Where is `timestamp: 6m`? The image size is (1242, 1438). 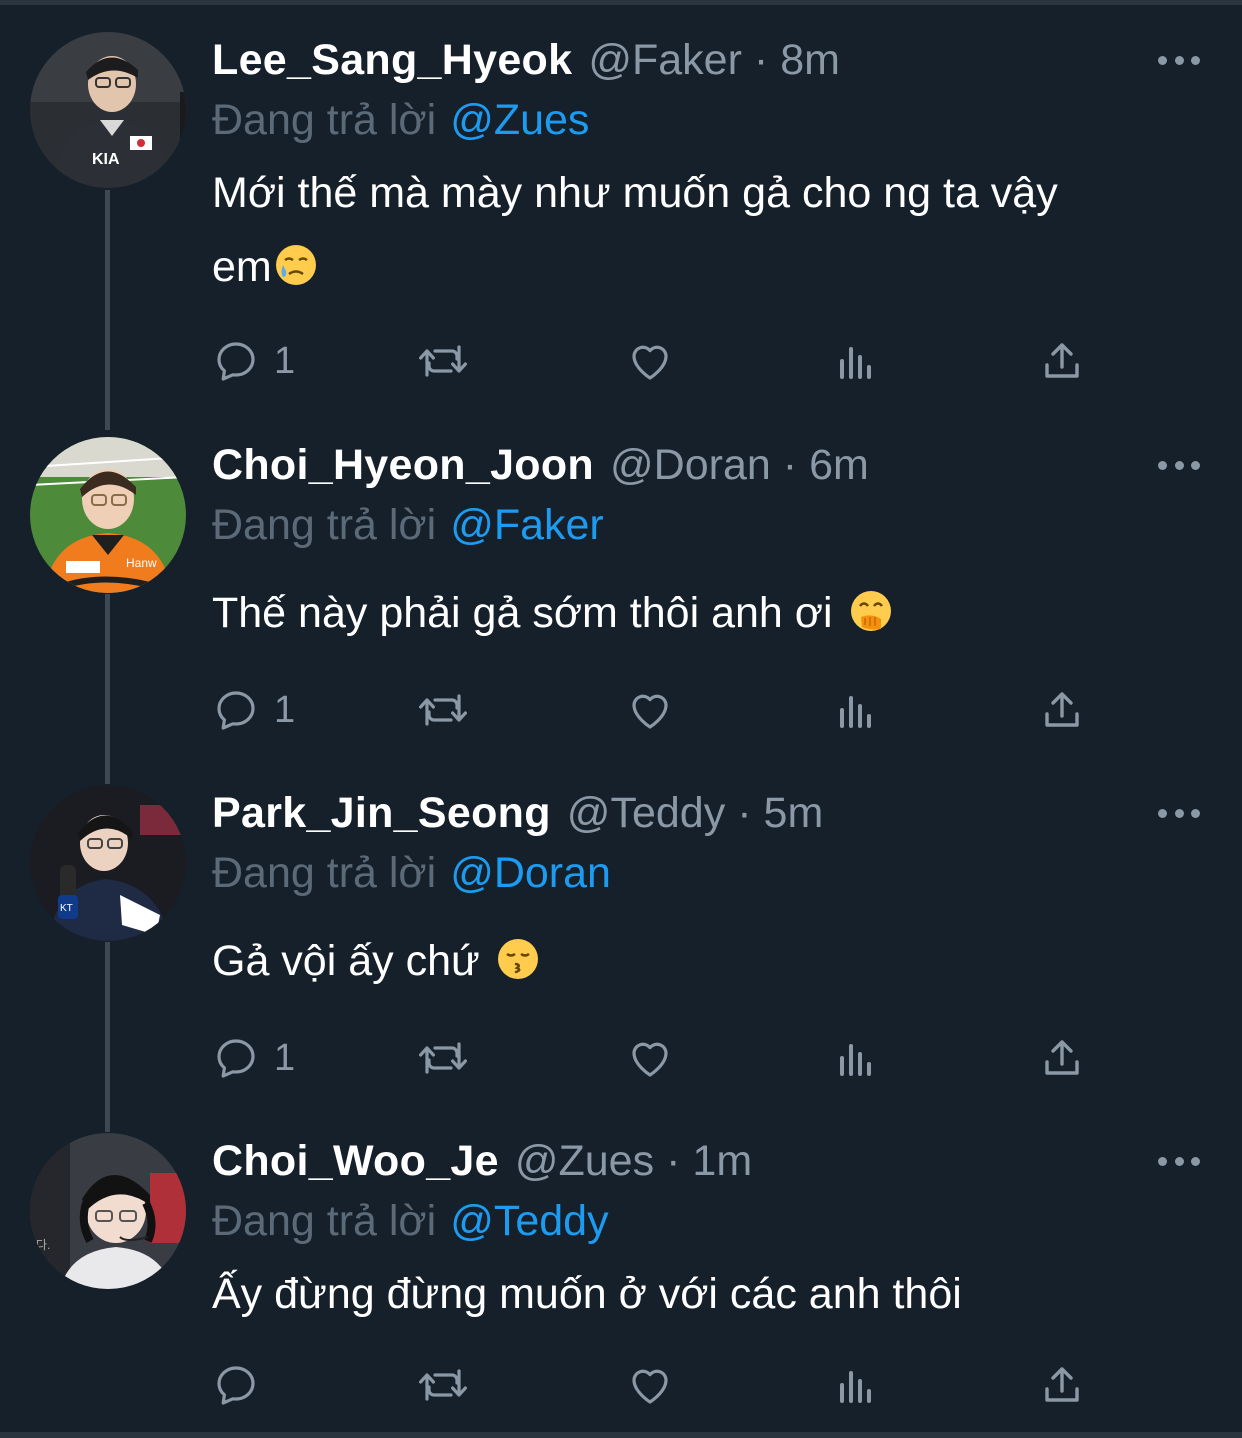
timestamp: 6m is located at coordinates (839, 465).